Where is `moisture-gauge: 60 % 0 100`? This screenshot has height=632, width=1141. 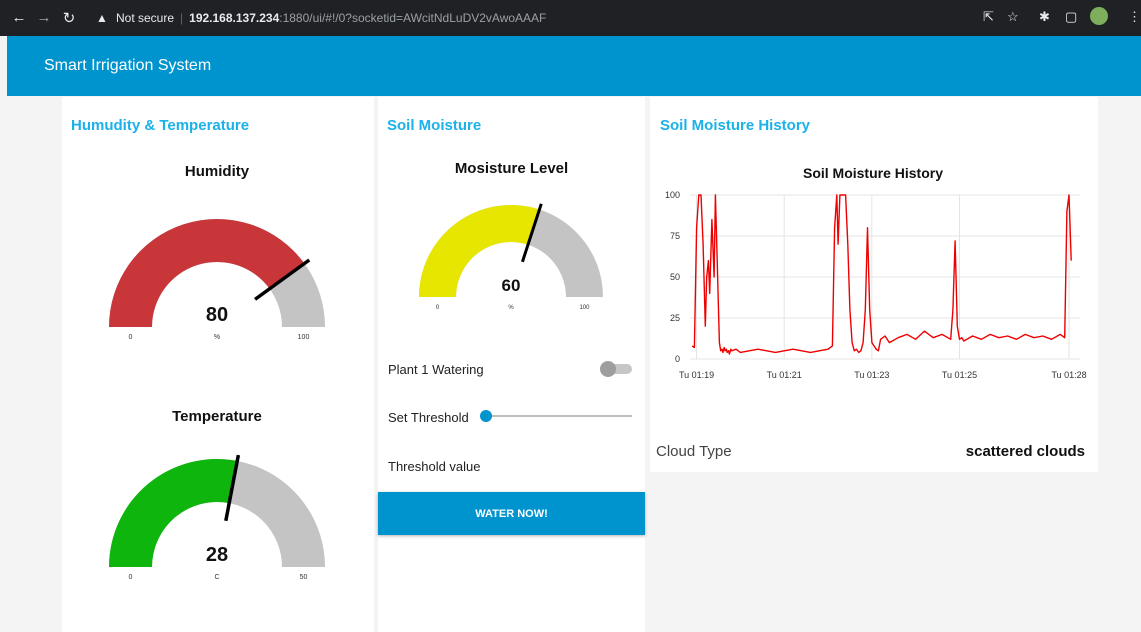 moisture-gauge: 60 % 0 100 is located at coordinates (511, 257).